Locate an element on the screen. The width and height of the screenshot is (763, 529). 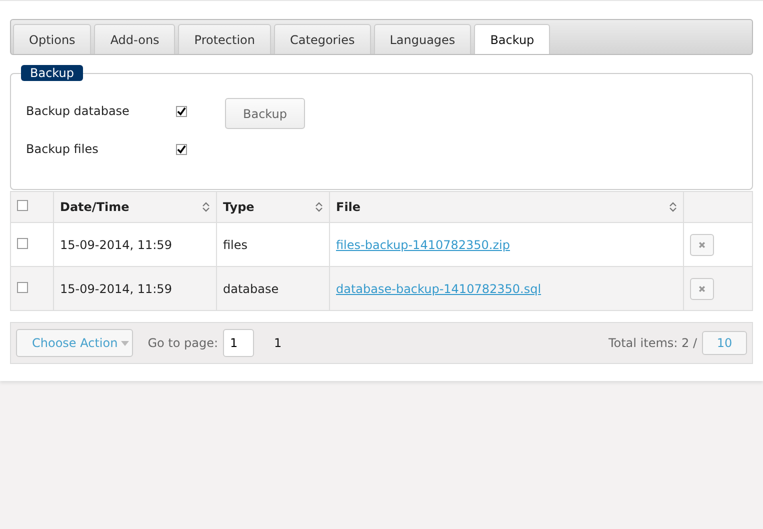
backup-button: Backup is located at coordinates (265, 113).